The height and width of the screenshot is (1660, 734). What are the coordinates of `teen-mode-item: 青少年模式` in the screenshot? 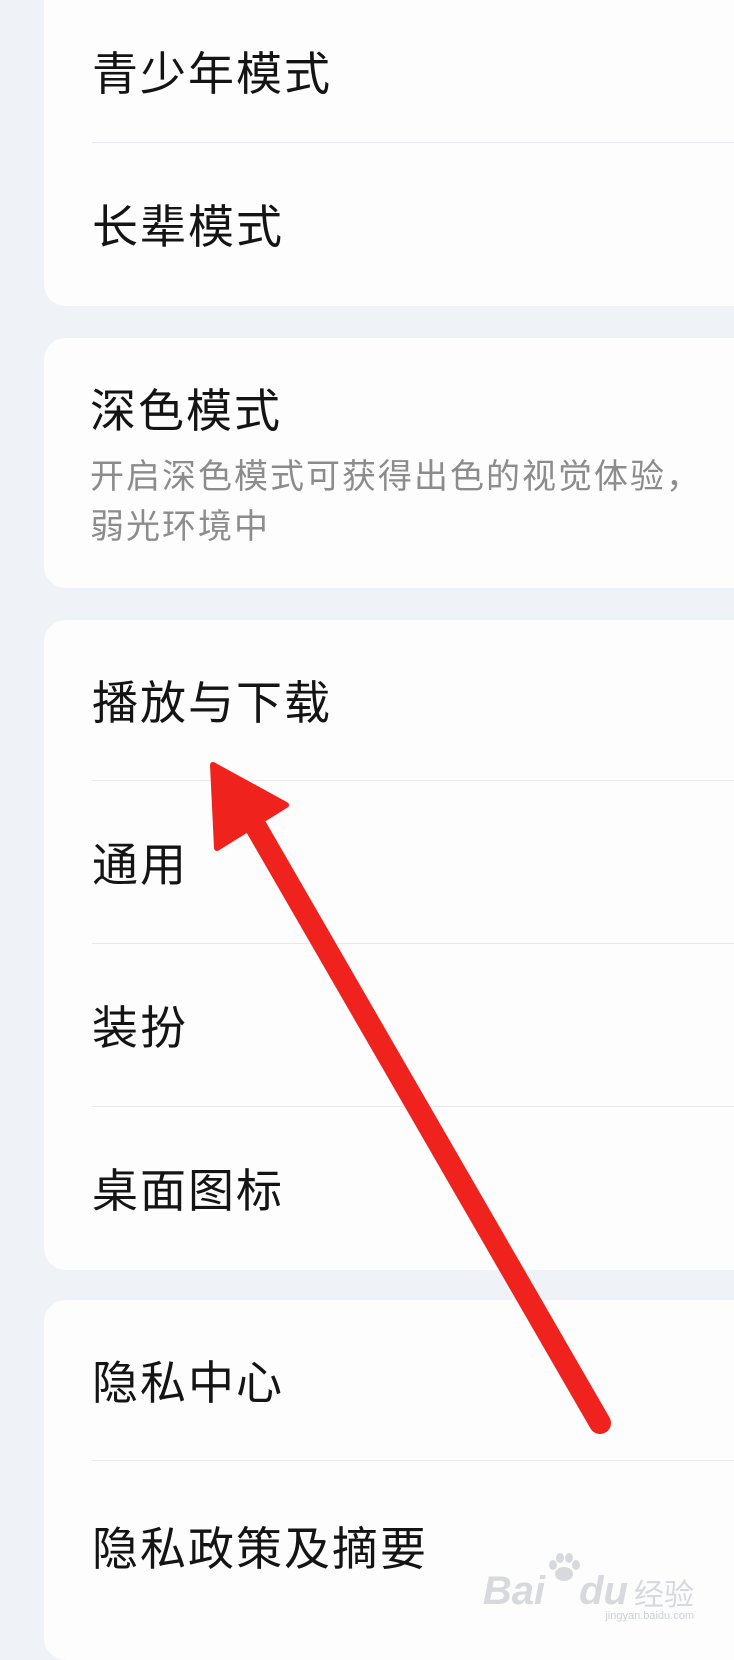 It's located at (413, 71).